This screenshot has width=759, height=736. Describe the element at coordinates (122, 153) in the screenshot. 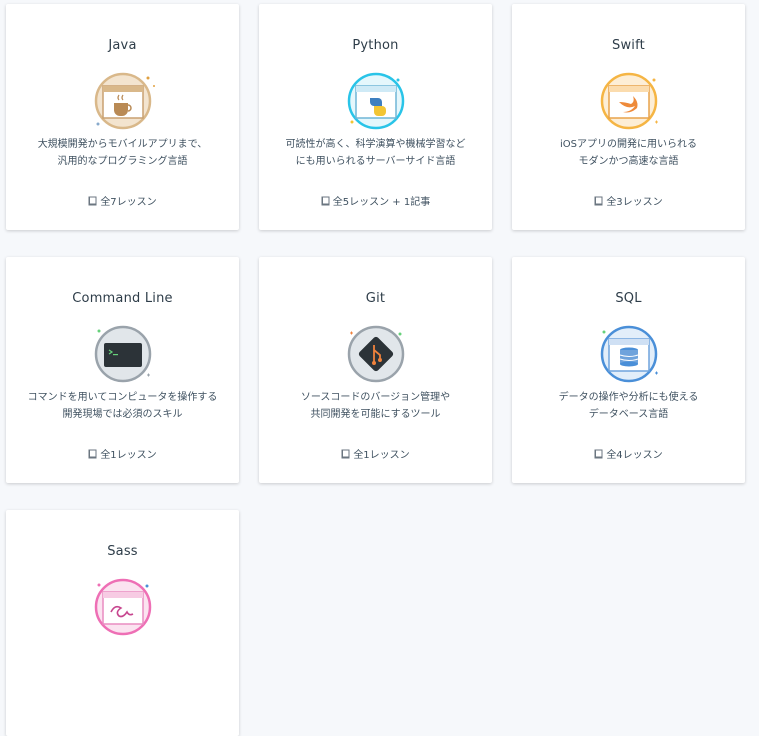

I see `course-description: 大規模開発からモバイルアプリまで、 汎用的なプログラミング言語` at that location.